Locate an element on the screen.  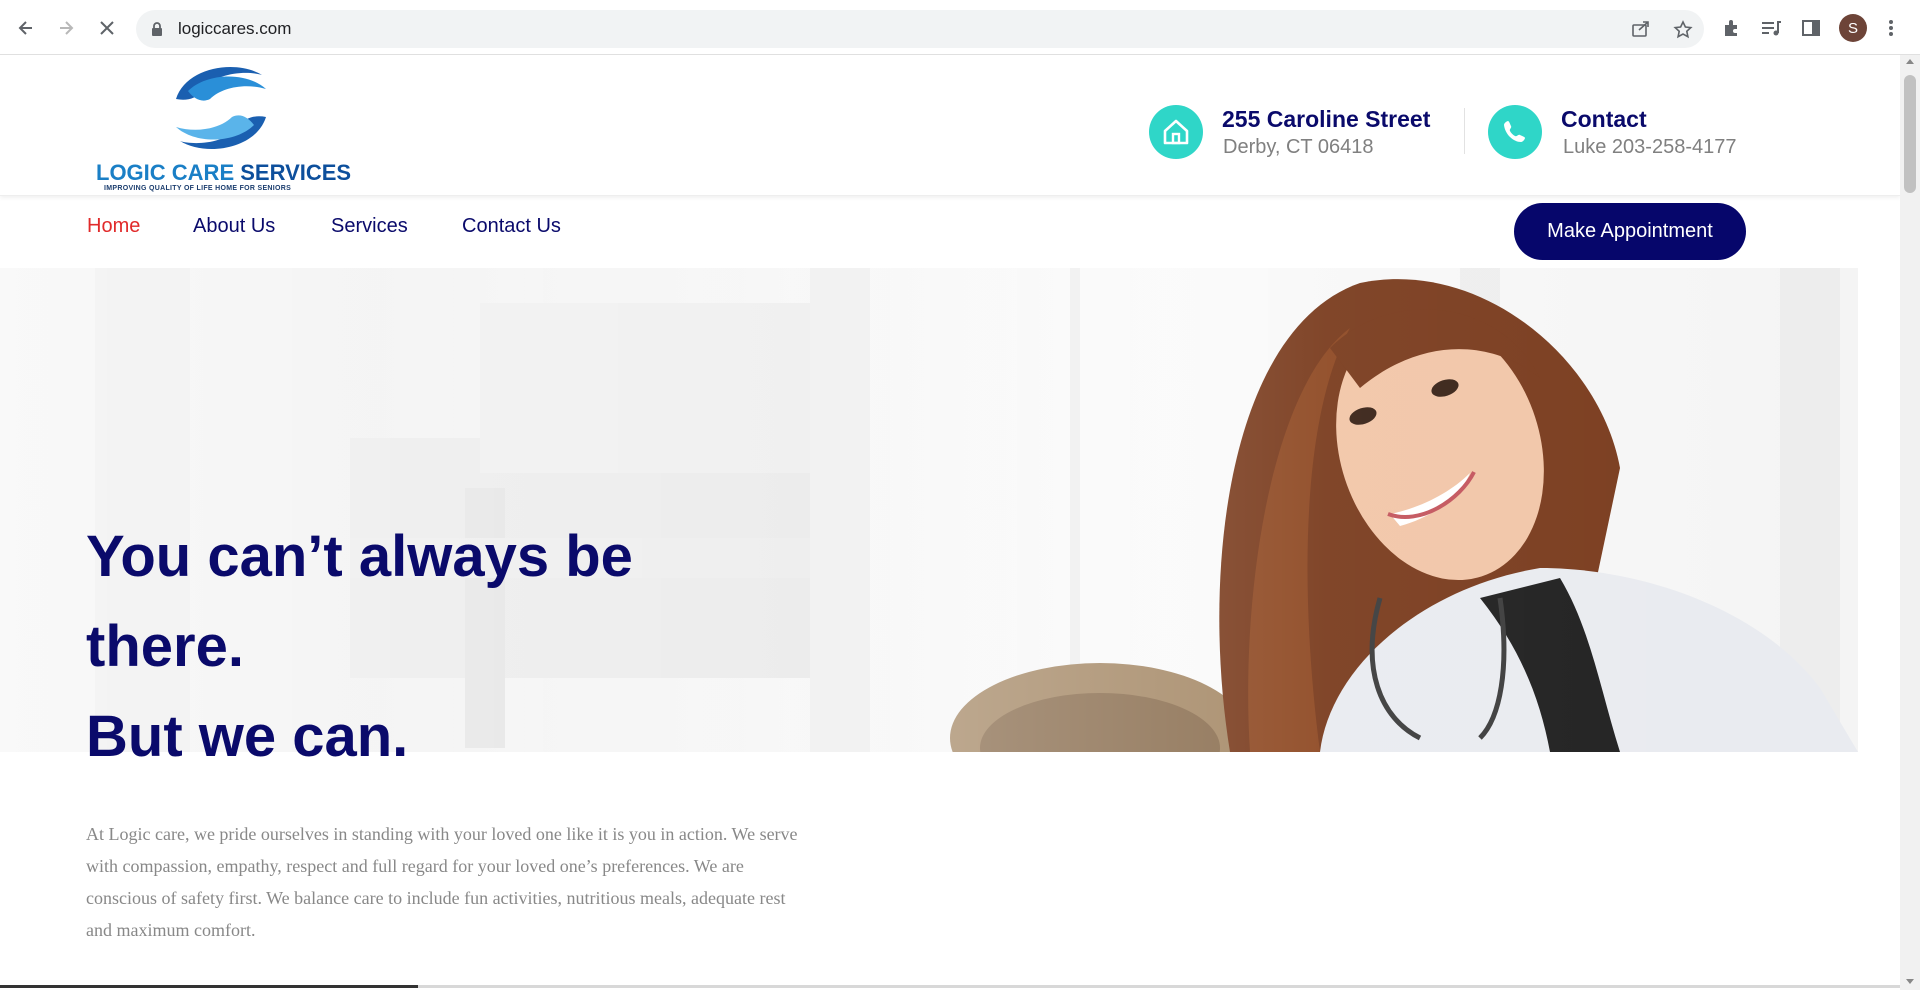
hero-heading-line1: You can’t always be is located at coordinates (359, 556).